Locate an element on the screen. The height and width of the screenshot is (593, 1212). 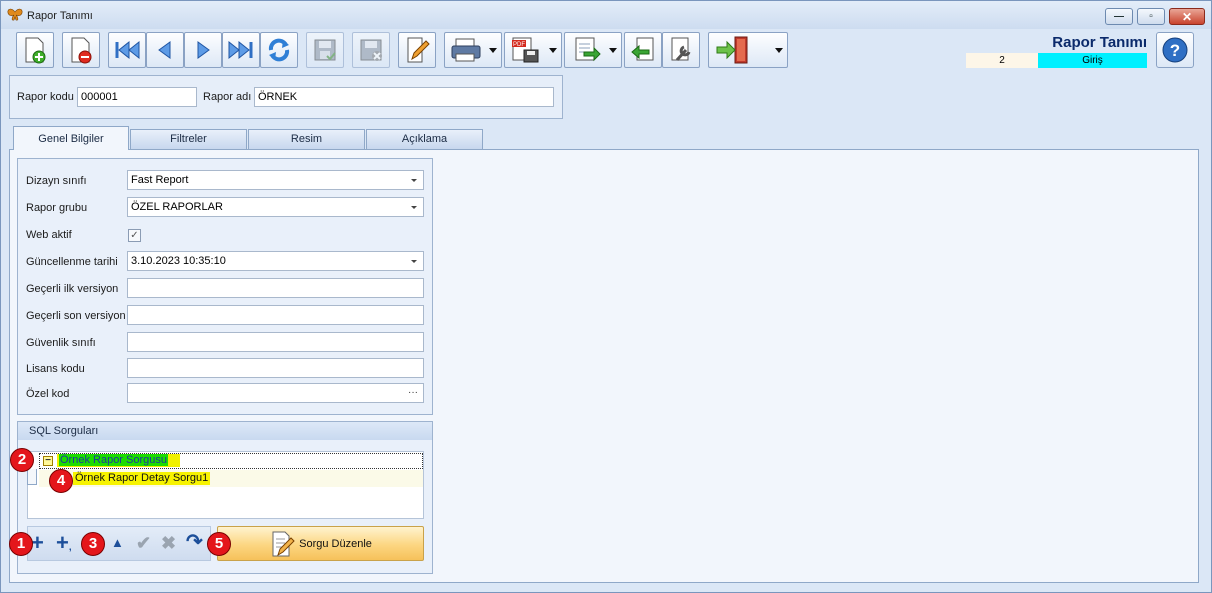
last-version-input is located at coordinates (275, 315).